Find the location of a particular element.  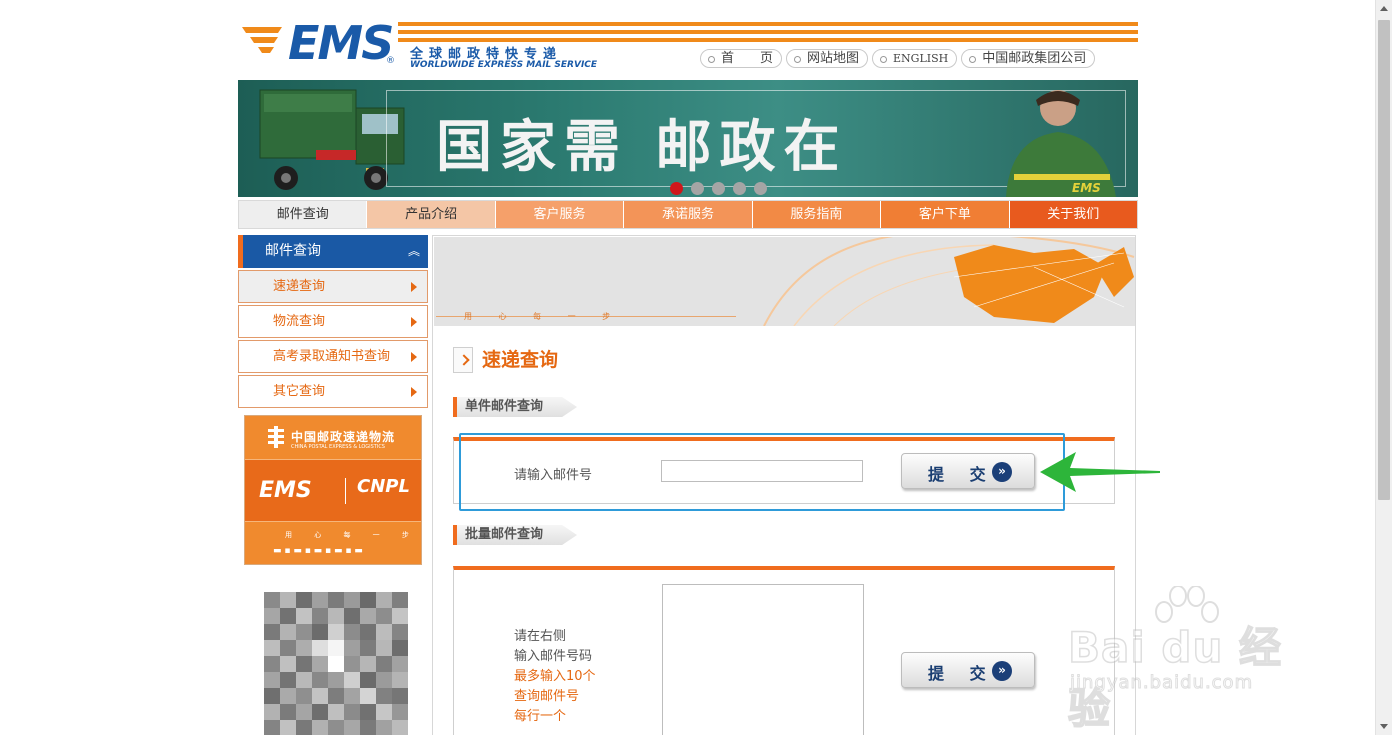

promo-divider is located at coordinates (345, 491).